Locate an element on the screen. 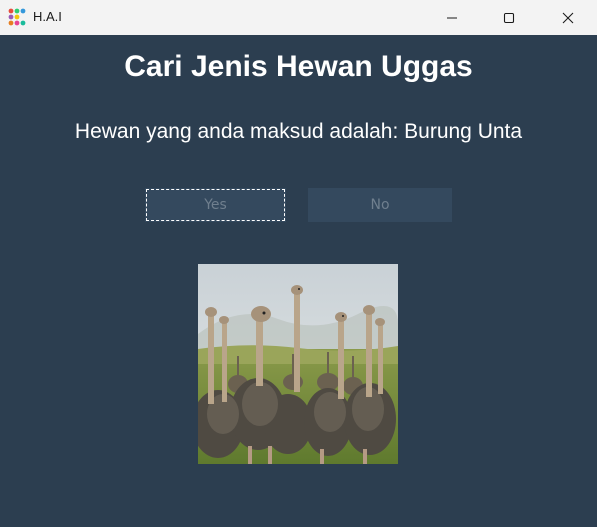 Image resolution: width=597 pixels, height=527 pixels. page-title: Cari Jenis Hewan Uggas is located at coordinates (298, 66).